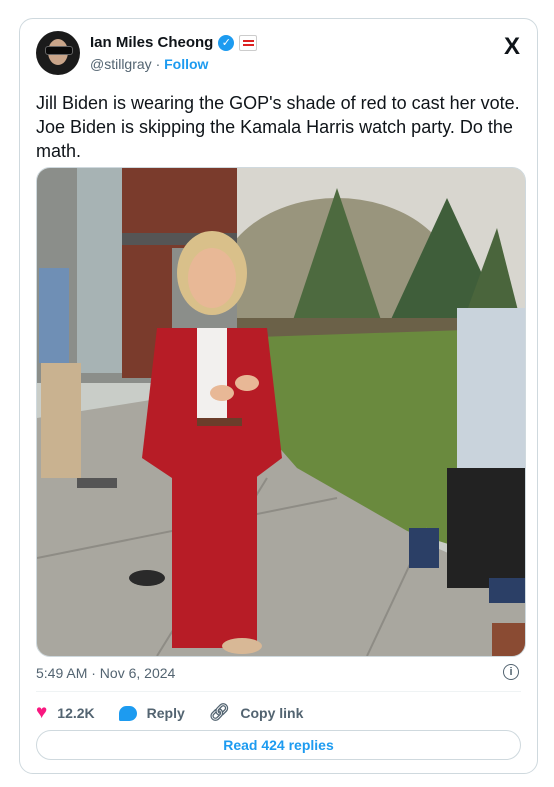 Image resolution: width=554 pixels, height=787 pixels. I want to click on like-button: ♥ 12.2K, so click(65, 713).